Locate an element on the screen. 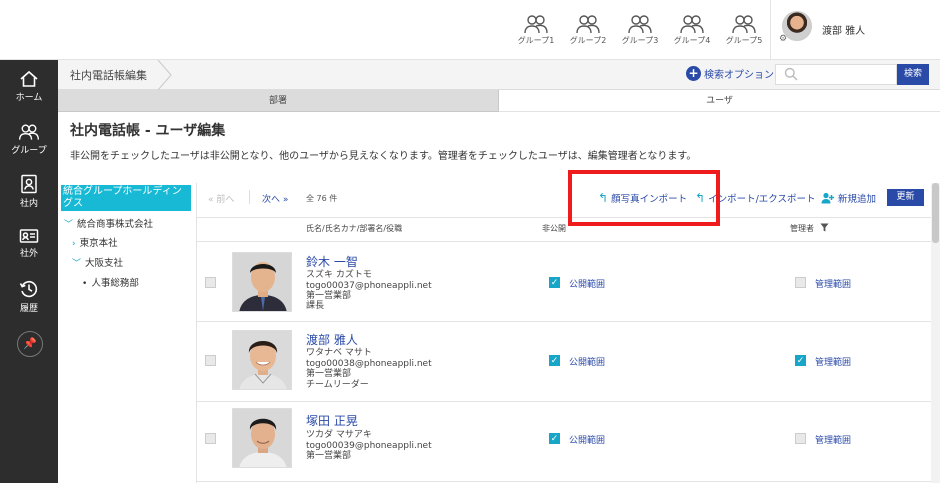  import-export-label: インポート/エクスポート is located at coordinates (762, 199).